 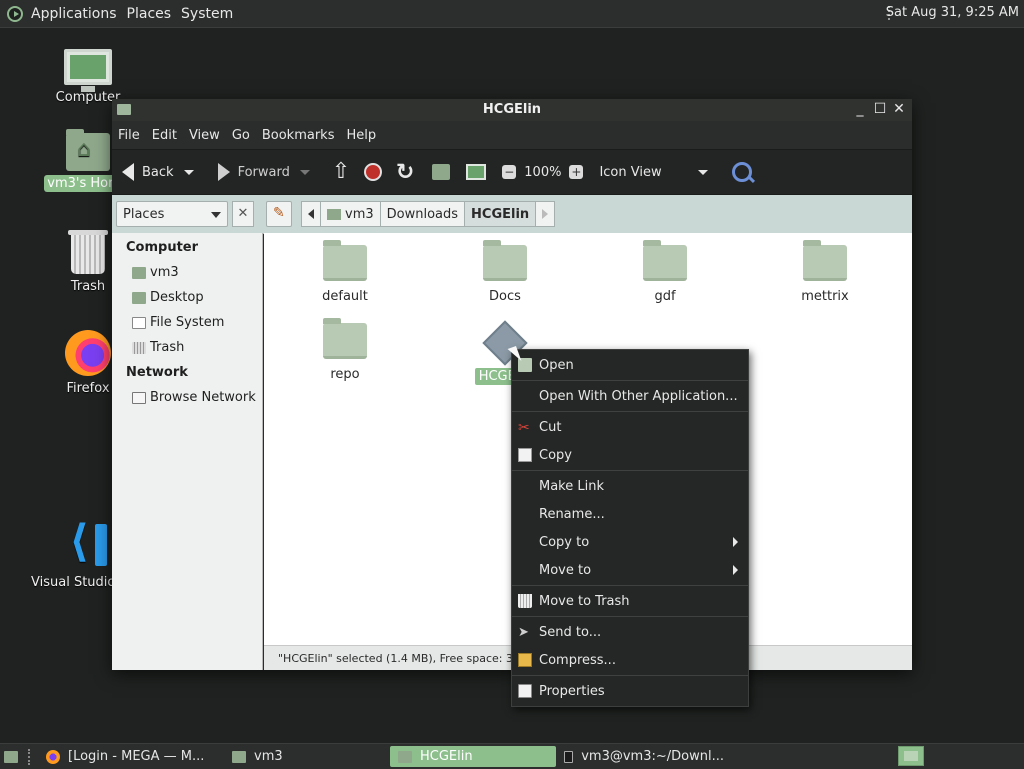 I want to click on context-menu-make-link: Make Link, so click(x=630, y=486).